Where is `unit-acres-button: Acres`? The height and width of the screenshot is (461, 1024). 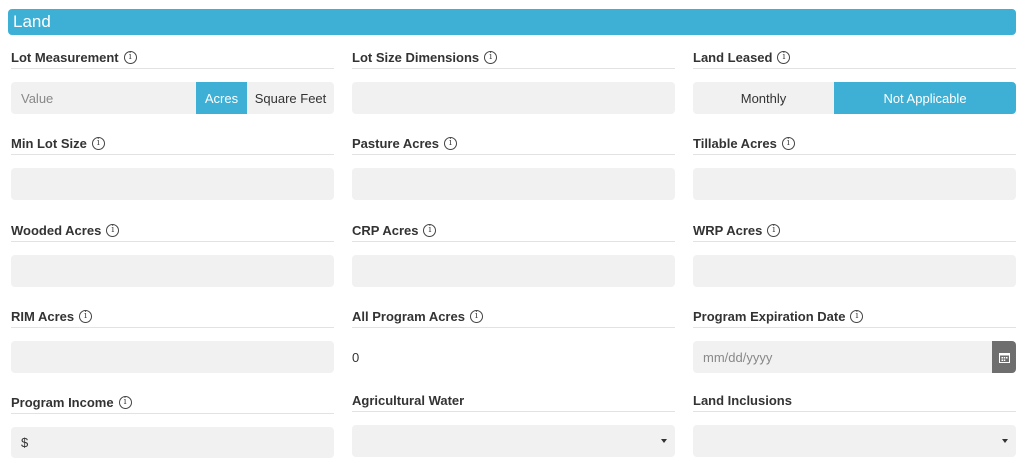 unit-acres-button: Acres is located at coordinates (221, 98).